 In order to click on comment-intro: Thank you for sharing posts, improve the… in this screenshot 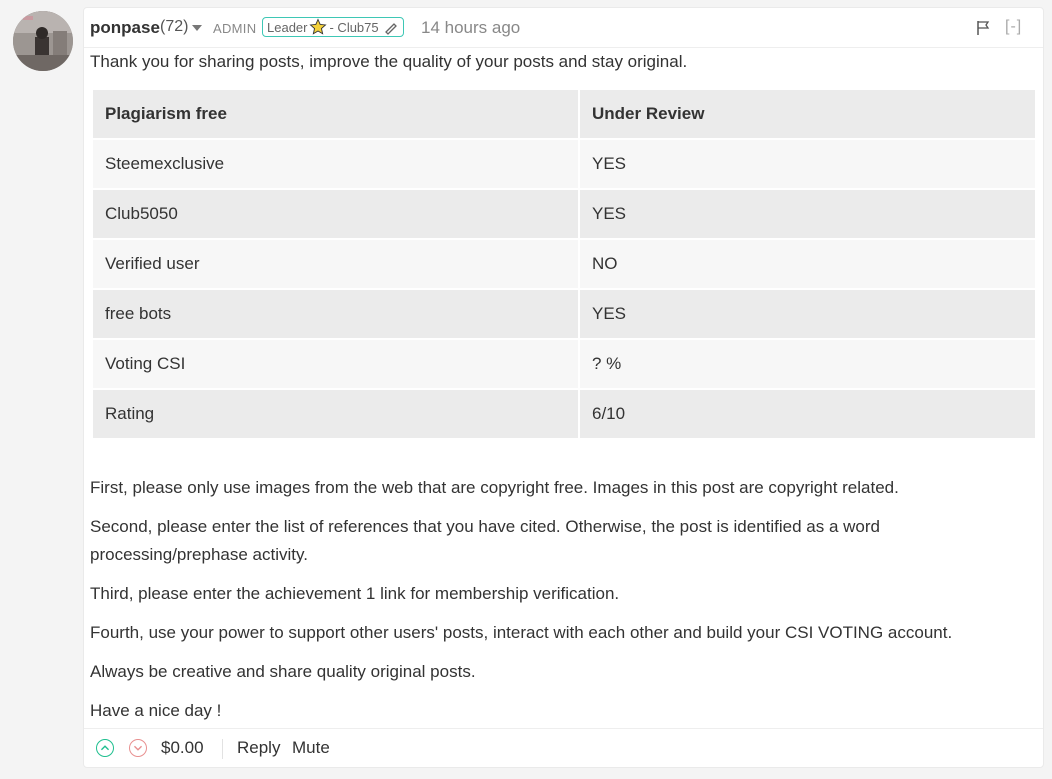, I will do `click(389, 61)`.